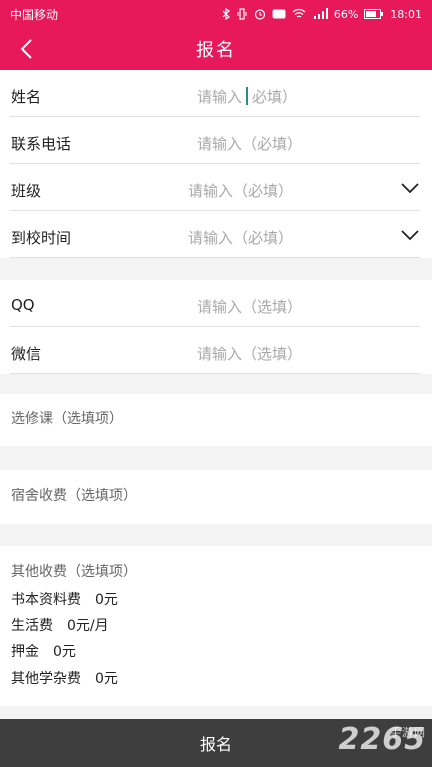  I want to click on field-class: 班级 请输入（必填）, so click(215, 187).